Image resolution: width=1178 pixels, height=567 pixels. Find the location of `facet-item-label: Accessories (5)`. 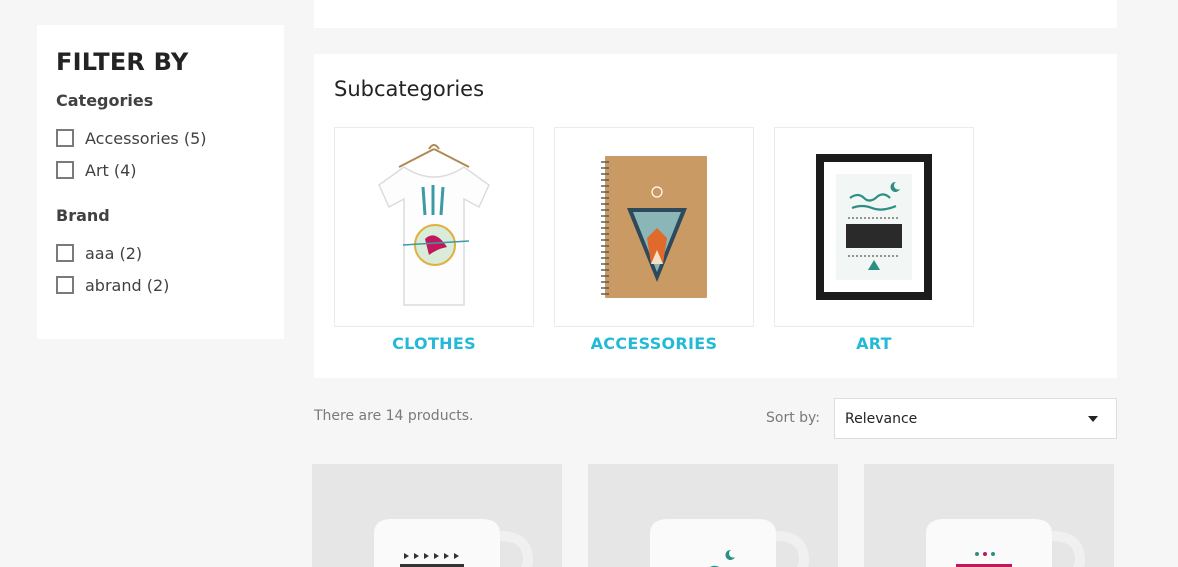

facet-item-label: Accessories (5) is located at coordinates (146, 138).